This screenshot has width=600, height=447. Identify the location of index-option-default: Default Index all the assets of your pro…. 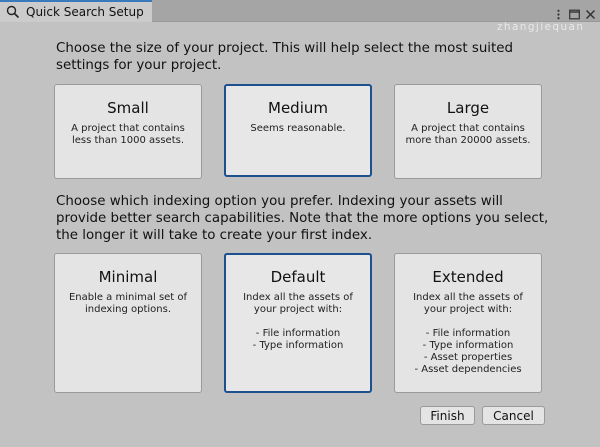
(298, 323).